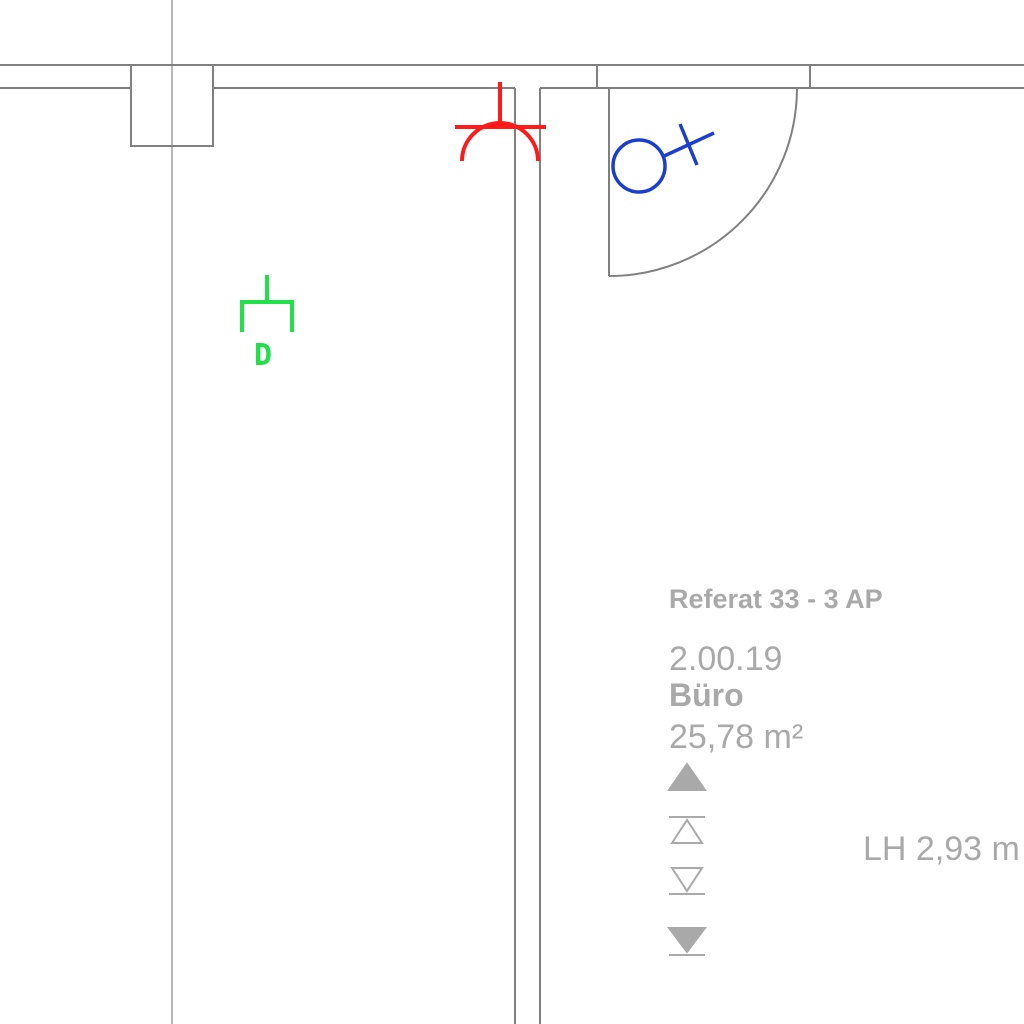 This screenshot has width=1024, height=1024. What do you see at coordinates (687, 859) in the screenshot?
I see `level-markers` at bounding box center [687, 859].